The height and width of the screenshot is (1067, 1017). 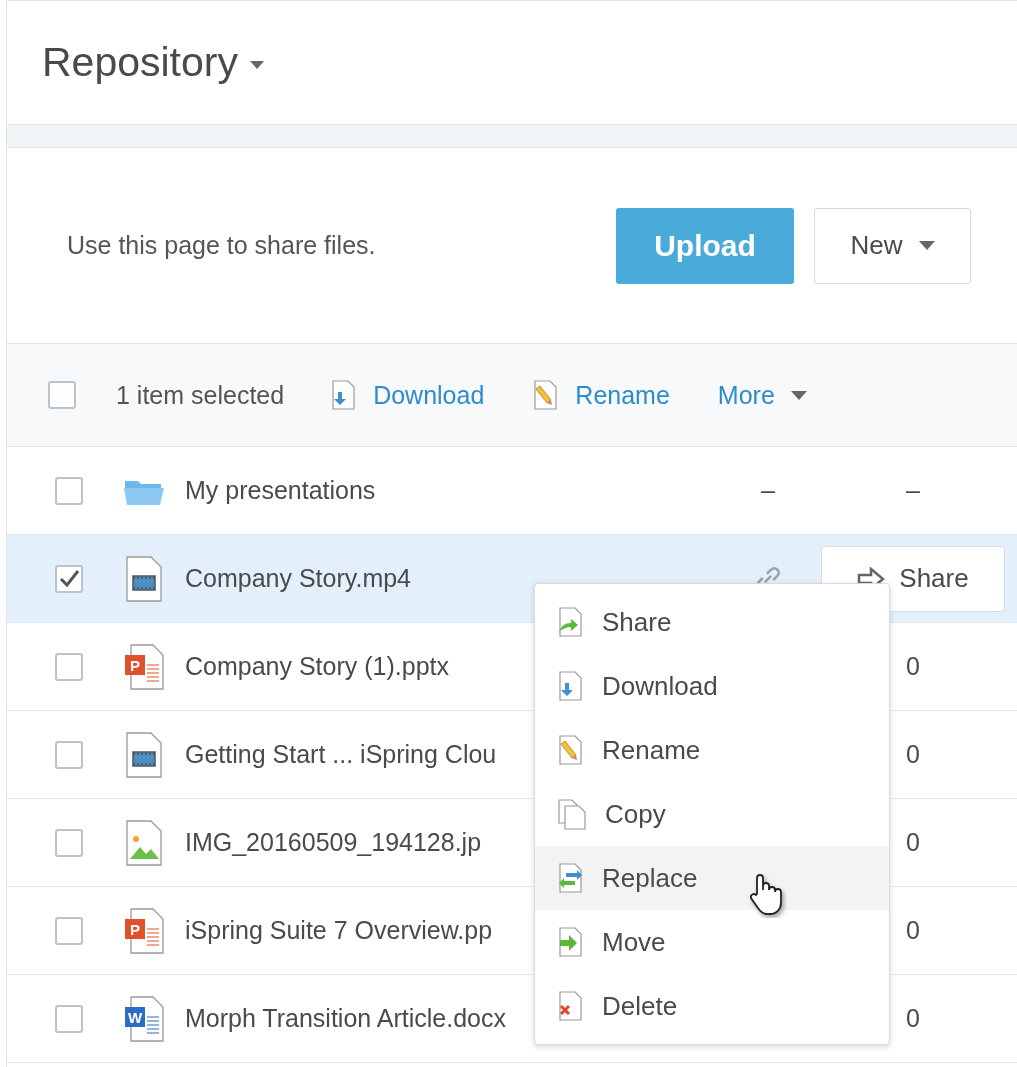 What do you see at coordinates (341, 754) in the screenshot?
I see `file-name: Getting Start ... iSpring Clou` at bounding box center [341, 754].